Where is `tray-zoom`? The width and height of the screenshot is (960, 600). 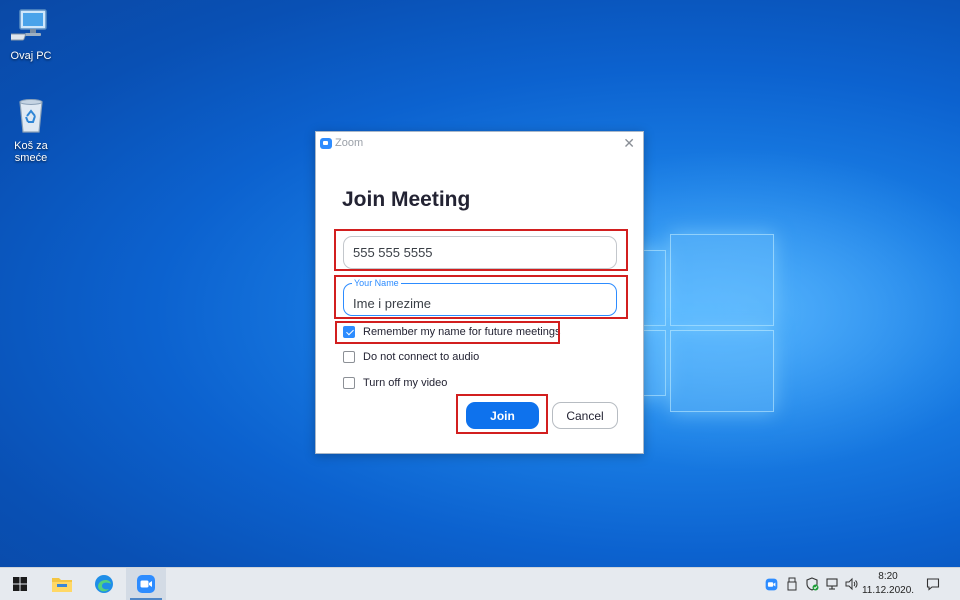
tray-zoom is located at coordinates (771, 584).